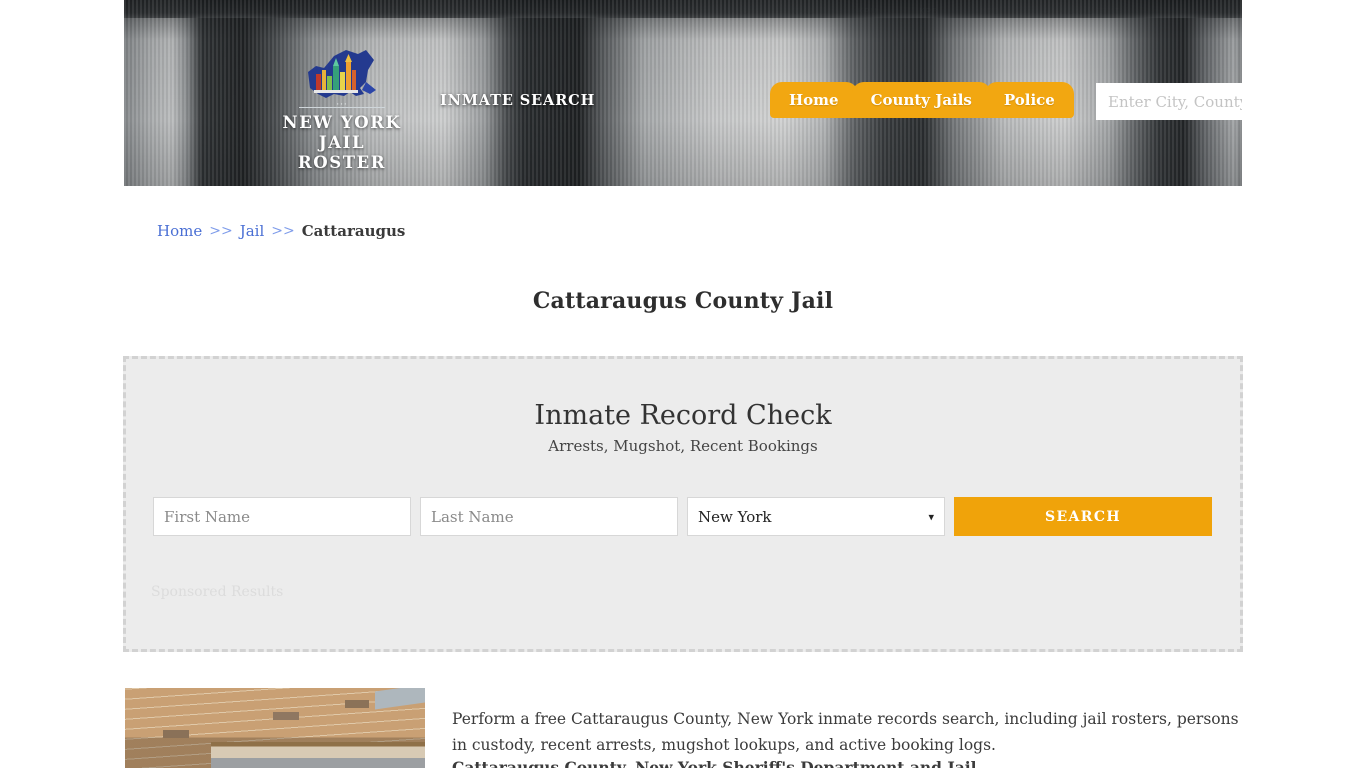  I want to click on inmate-search-form: New York ▾ SEARCH, so click(685, 516).